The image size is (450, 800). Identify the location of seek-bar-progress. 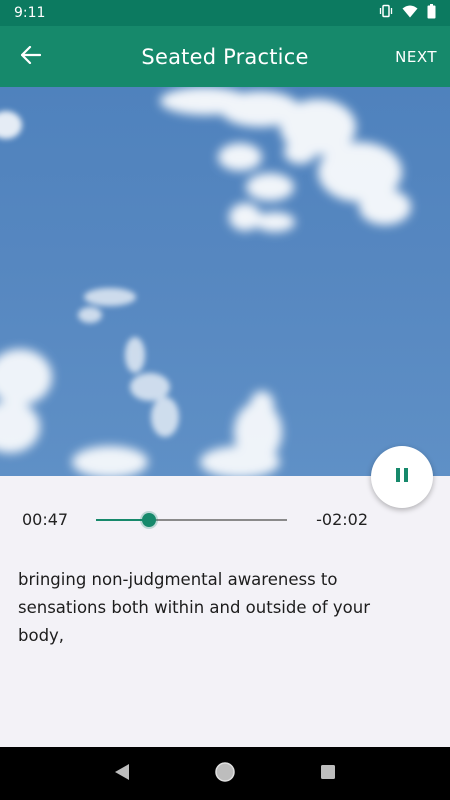
(123, 520).